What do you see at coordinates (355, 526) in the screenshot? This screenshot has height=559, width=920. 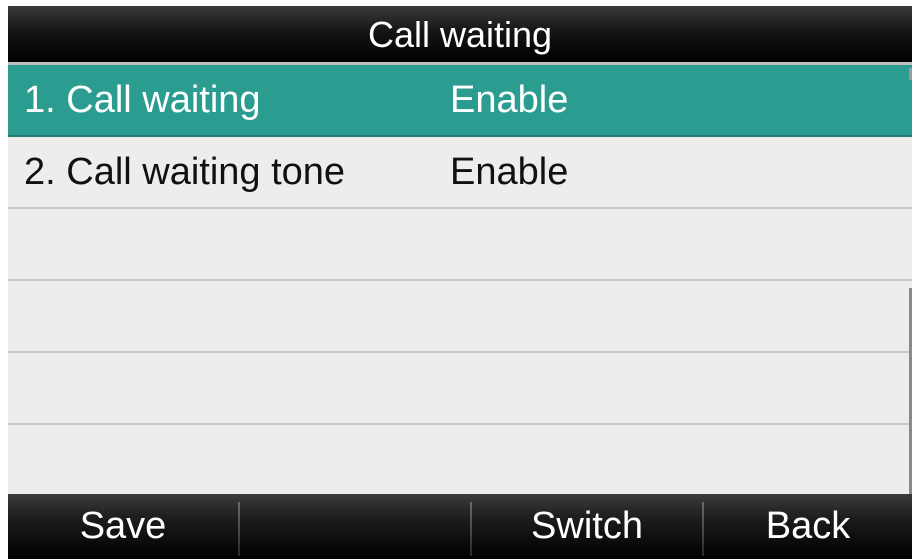 I see `empty-softkey` at bounding box center [355, 526].